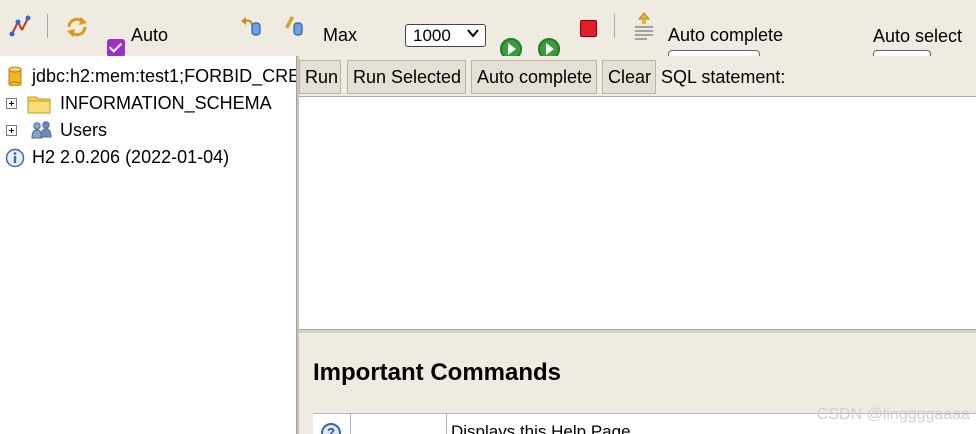 This screenshot has height=434, width=976. Describe the element at coordinates (340, 35) in the screenshot. I see `max-rows-label: Max` at that location.